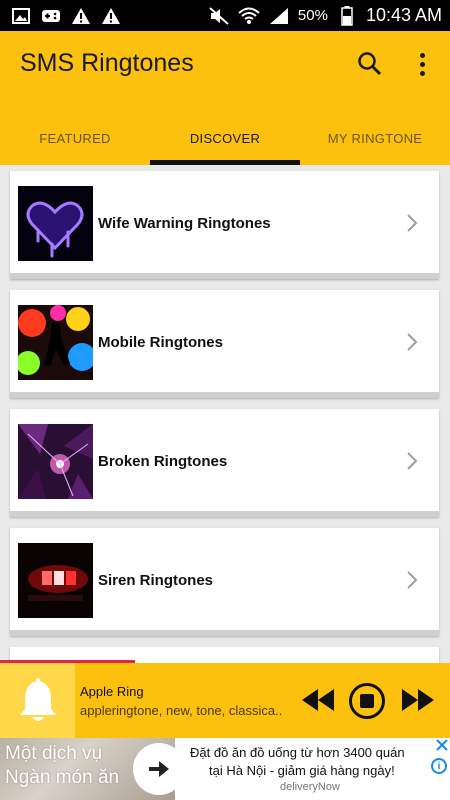  Describe the element at coordinates (224, 344) in the screenshot. I see `category-card-mobile: Mobile Ringtones` at that location.